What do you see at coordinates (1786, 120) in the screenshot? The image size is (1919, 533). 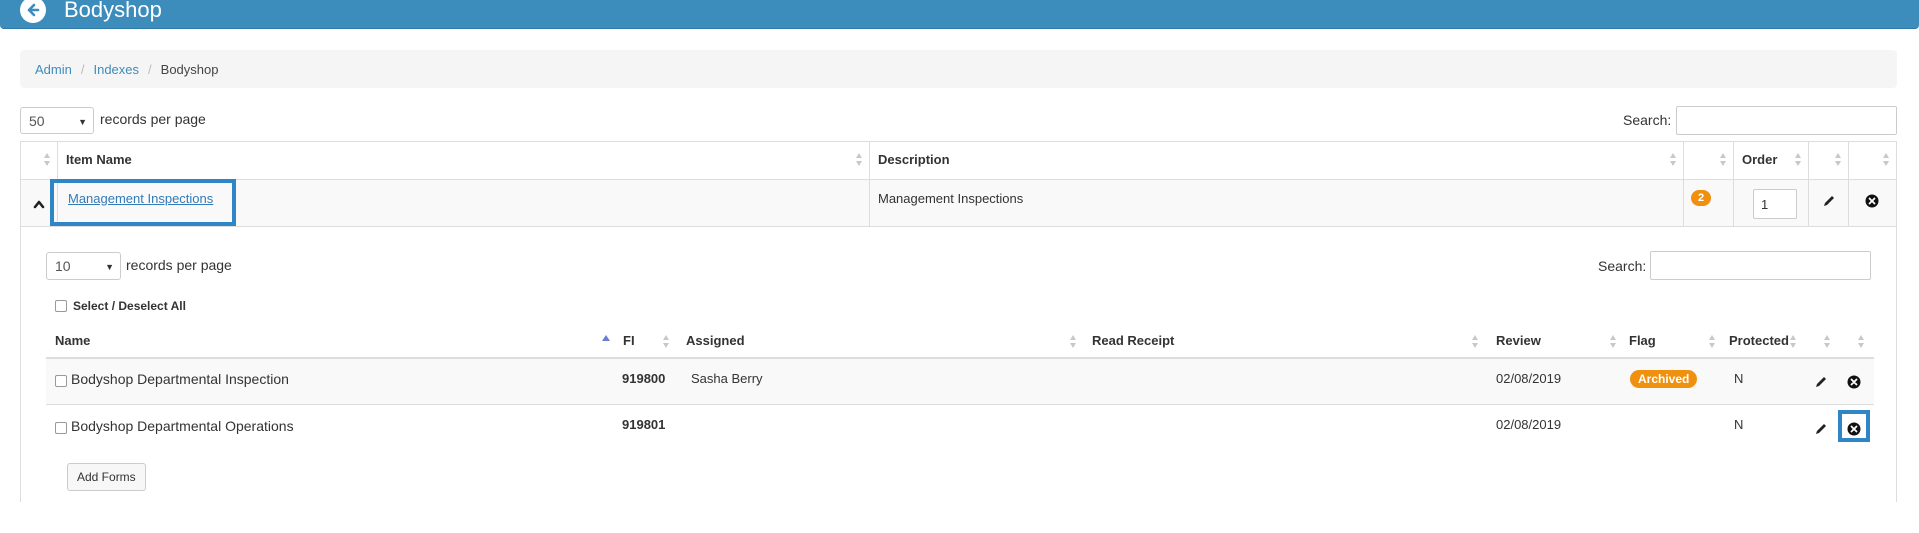 I see `outer-search-input` at bounding box center [1786, 120].